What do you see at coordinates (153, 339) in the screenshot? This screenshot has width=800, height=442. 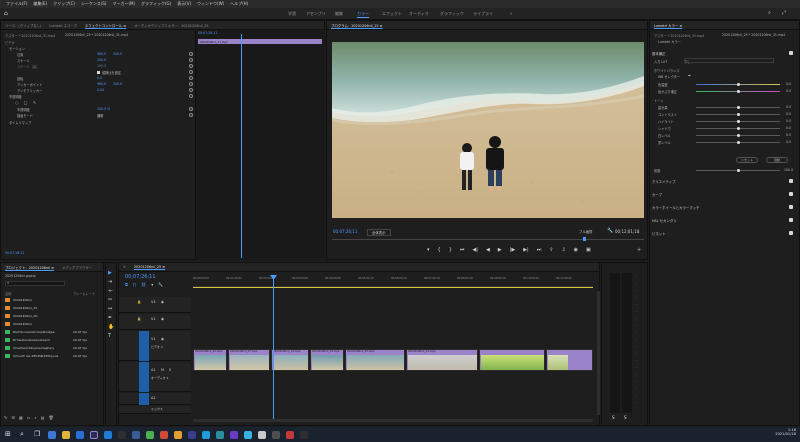 I see `track-label-v1: V1` at bounding box center [153, 339].